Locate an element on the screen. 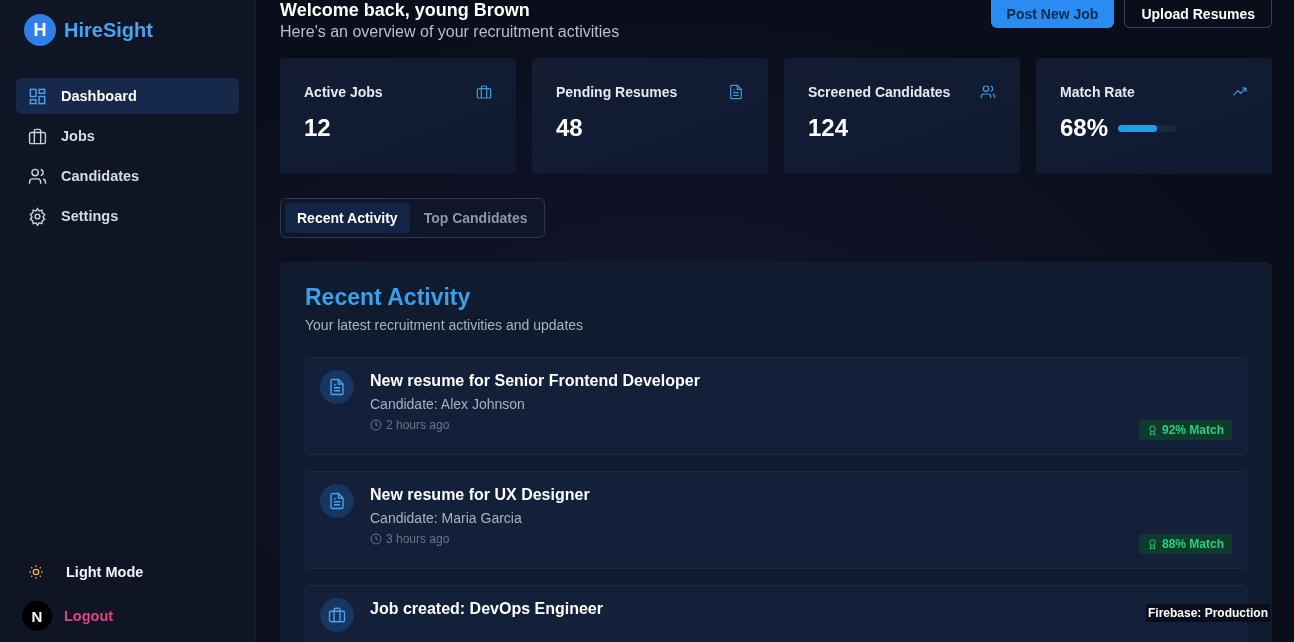 This screenshot has height=642, width=1294. activity-title: Job created: DevOps Engineer is located at coordinates (486, 609).